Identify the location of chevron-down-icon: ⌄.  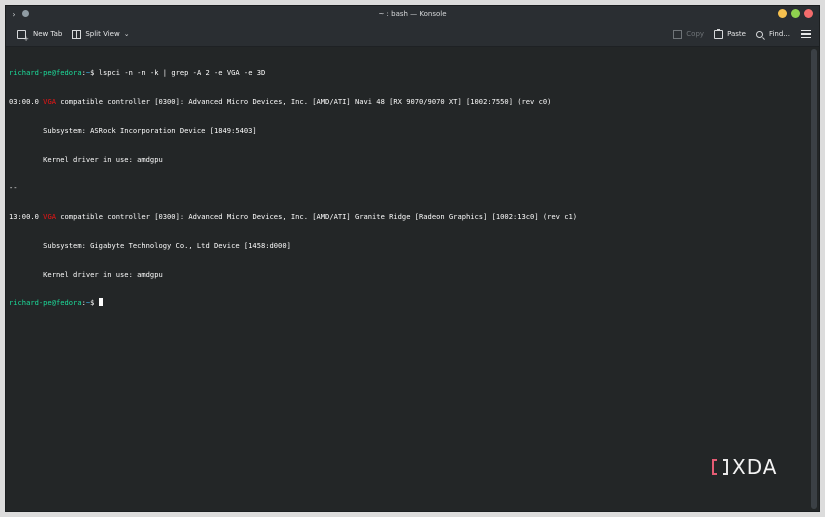
(126, 34).